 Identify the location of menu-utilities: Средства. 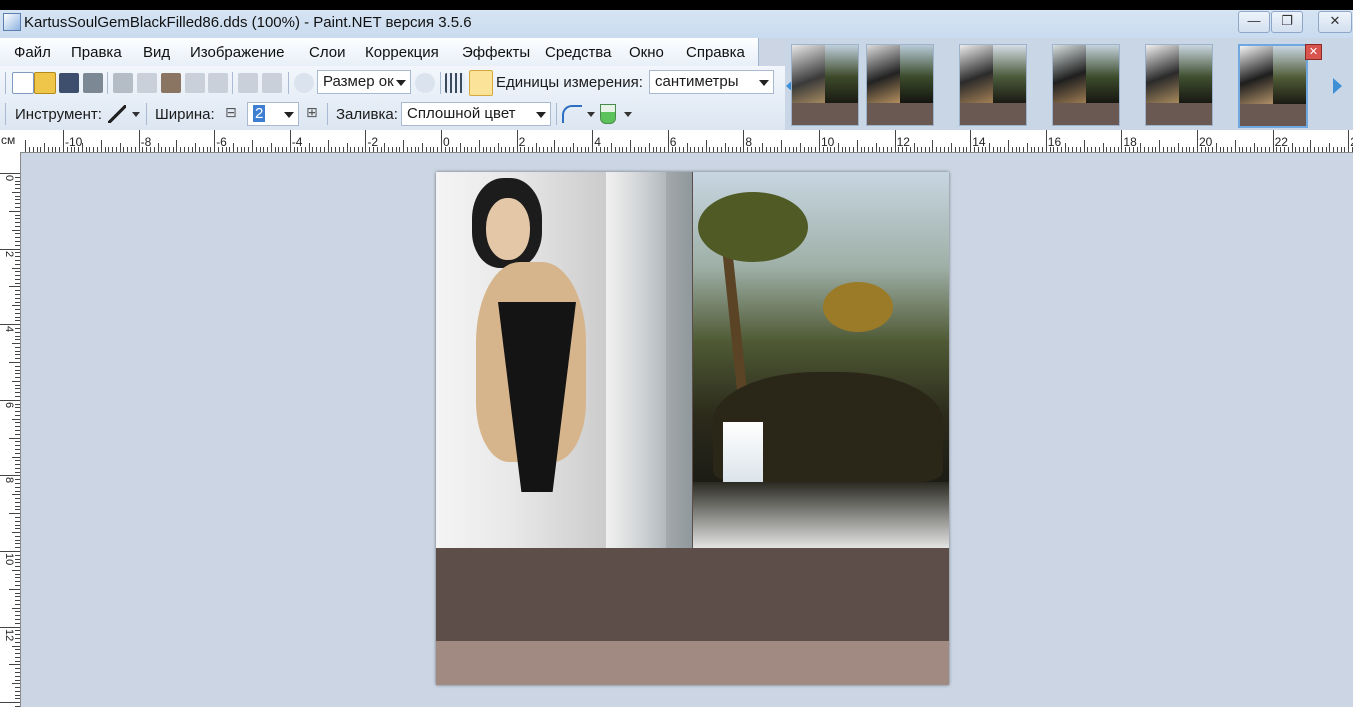
(578, 52).